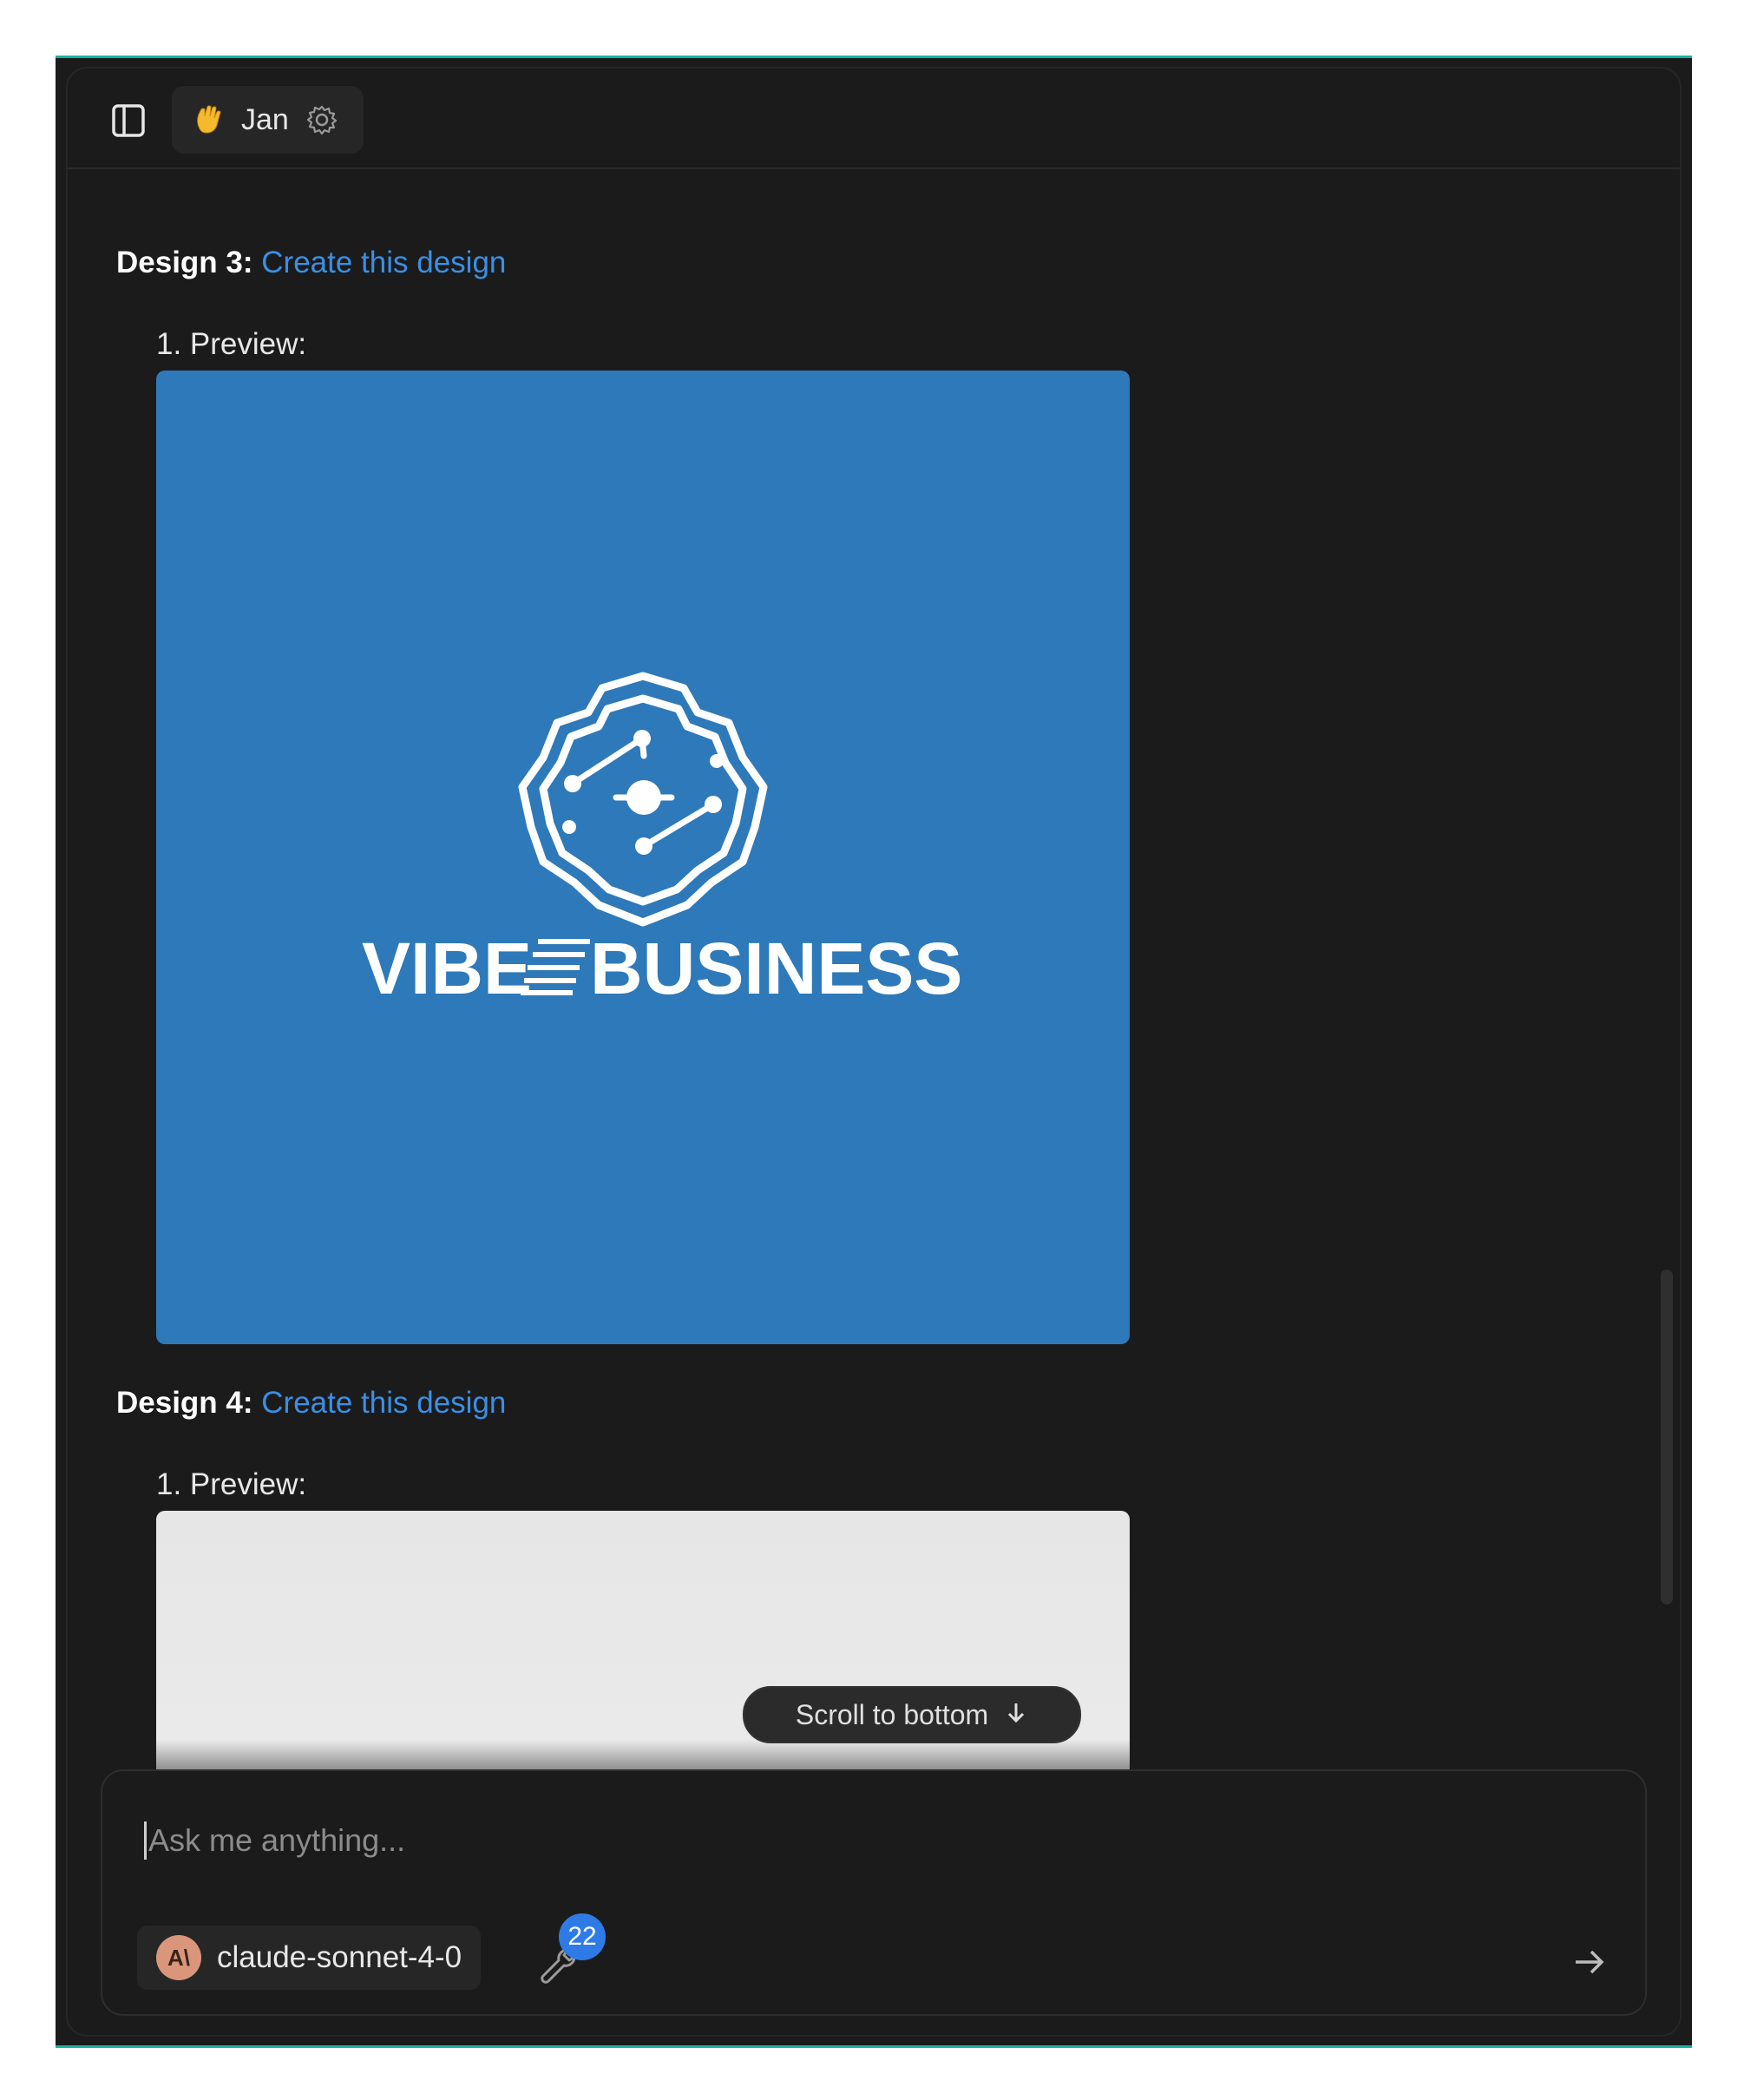  What do you see at coordinates (184, 262) in the screenshot?
I see `design-title: Design 3:` at bounding box center [184, 262].